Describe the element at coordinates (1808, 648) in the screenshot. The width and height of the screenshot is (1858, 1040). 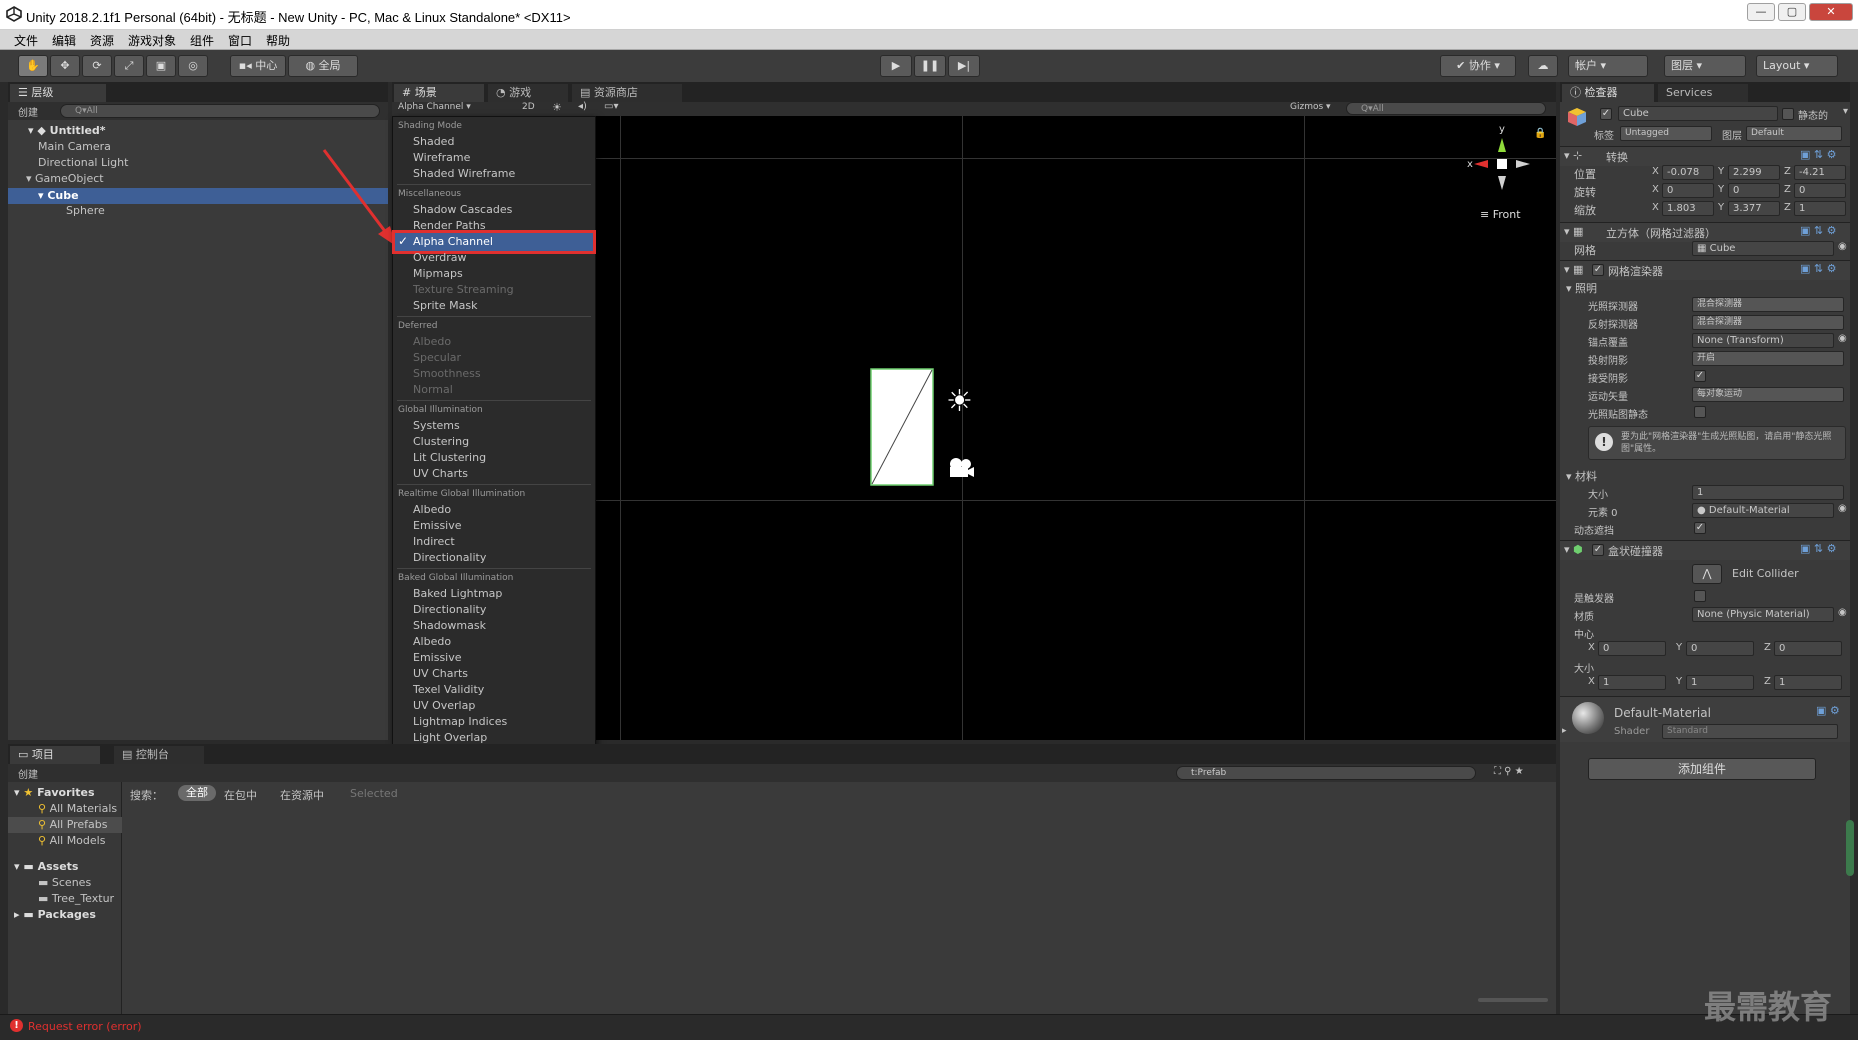
I see `center-z-input: 0` at that location.